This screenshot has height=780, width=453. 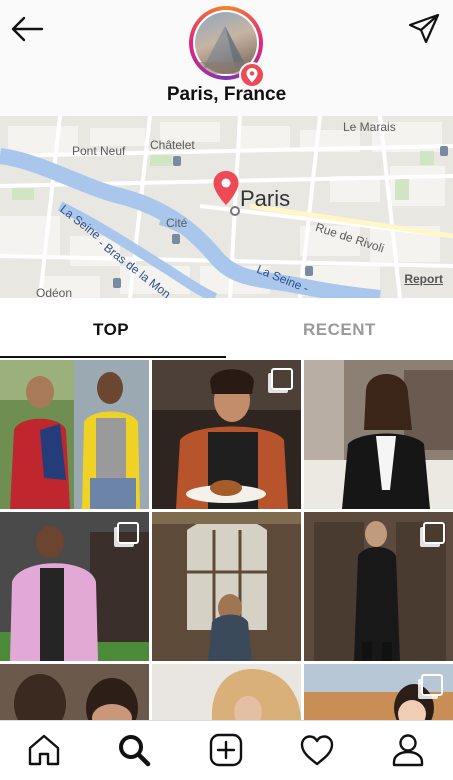 What do you see at coordinates (54, 292) in the screenshot?
I see `map-label-odeon: Odéon` at bounding box center [54, 292].